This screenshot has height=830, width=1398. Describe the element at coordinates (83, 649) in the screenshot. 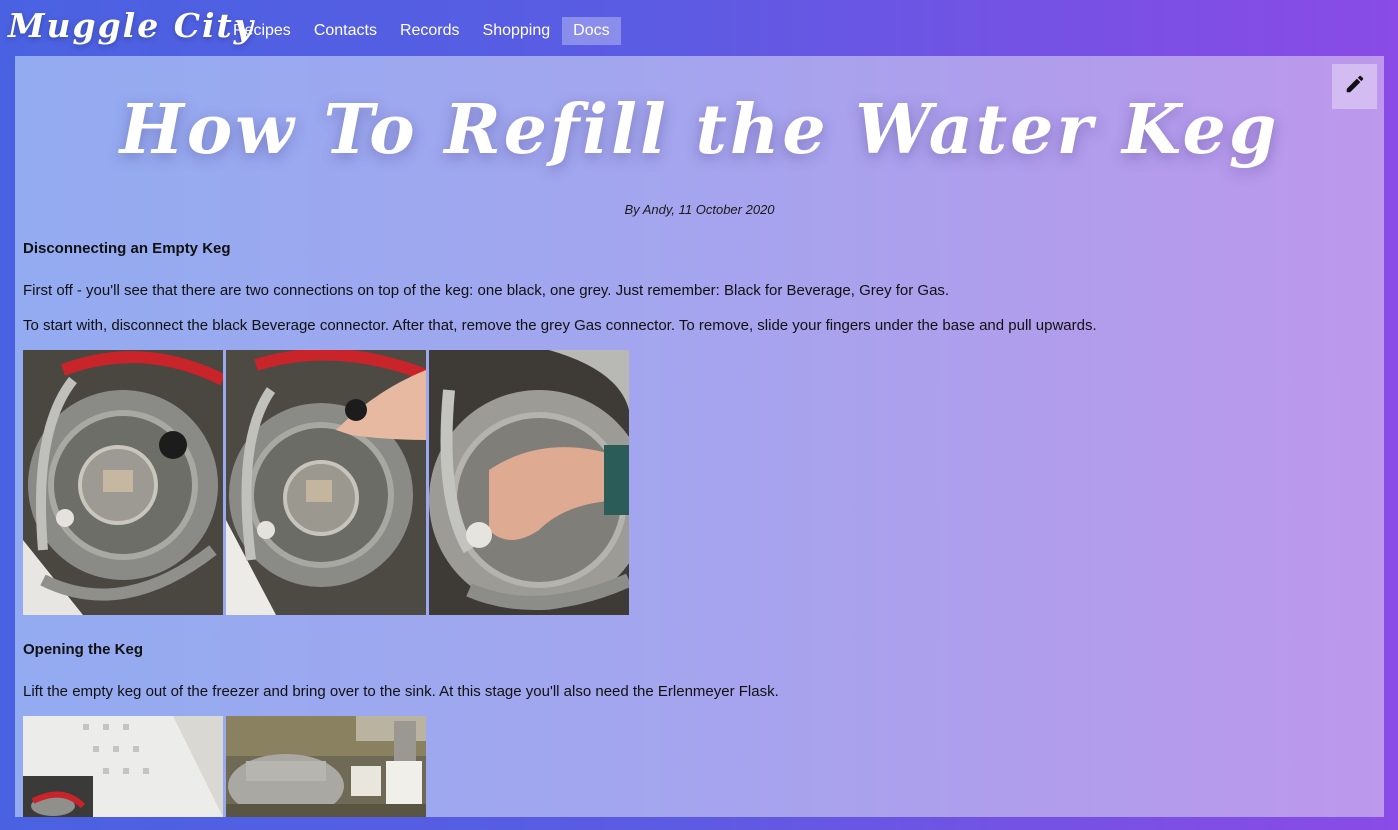

I see `section-heading-opening: Opening the Keg` at that location.